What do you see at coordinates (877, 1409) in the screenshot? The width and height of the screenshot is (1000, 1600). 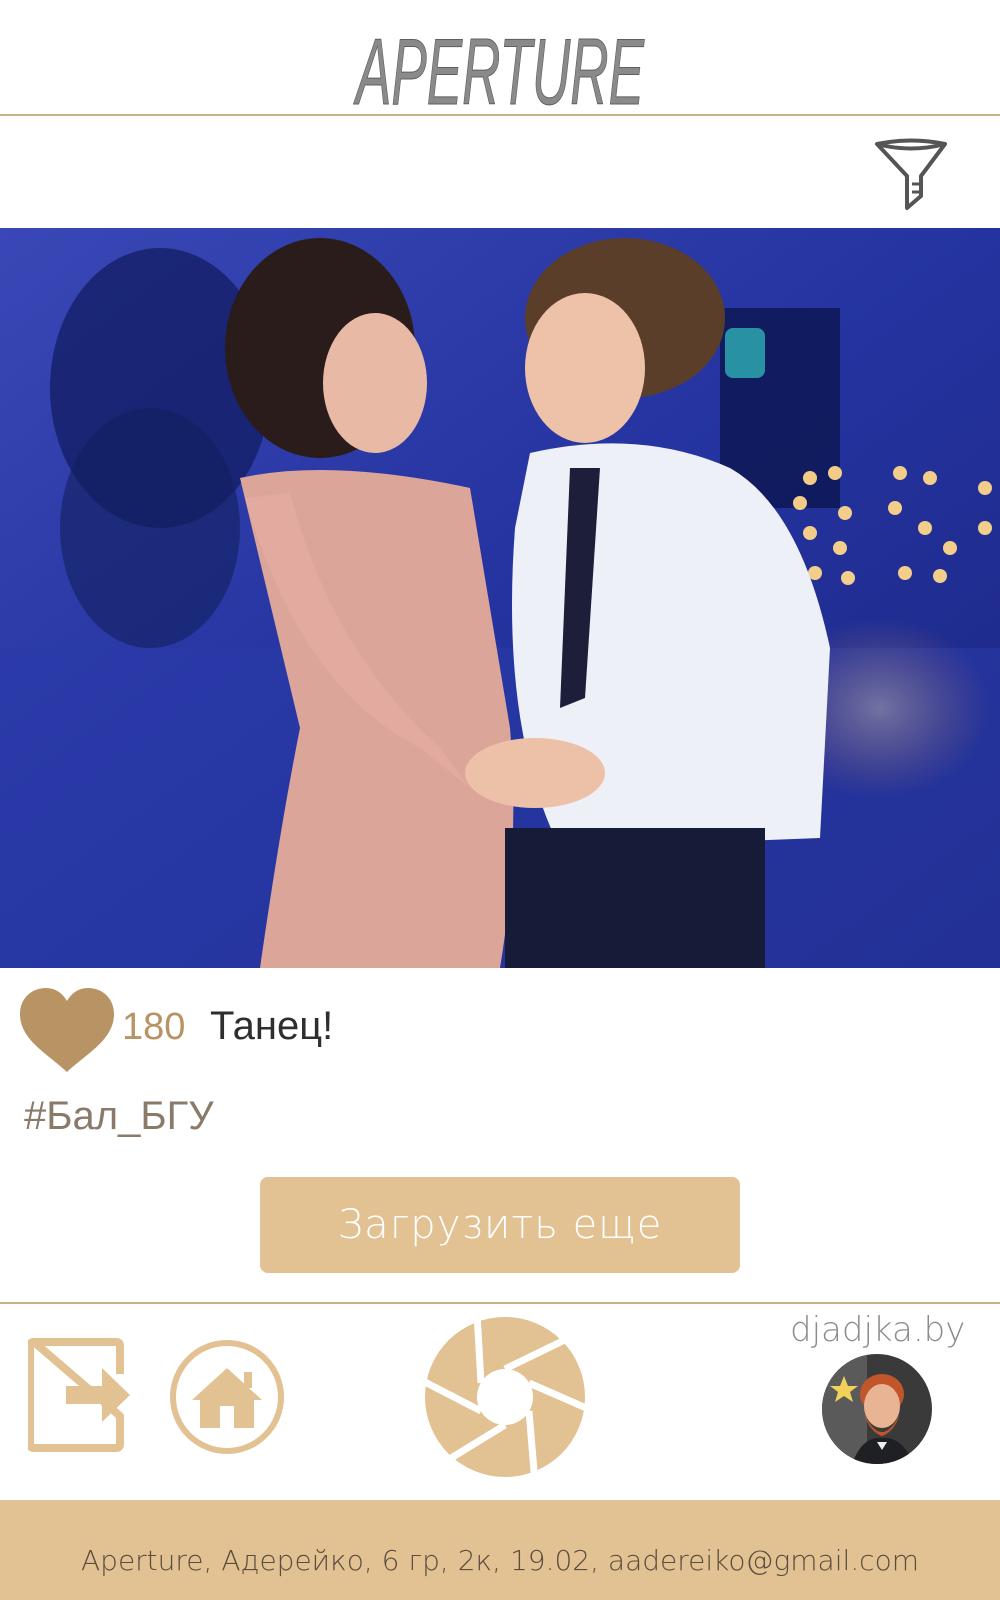 I see `avatar` at bounding box center [877, 1409].